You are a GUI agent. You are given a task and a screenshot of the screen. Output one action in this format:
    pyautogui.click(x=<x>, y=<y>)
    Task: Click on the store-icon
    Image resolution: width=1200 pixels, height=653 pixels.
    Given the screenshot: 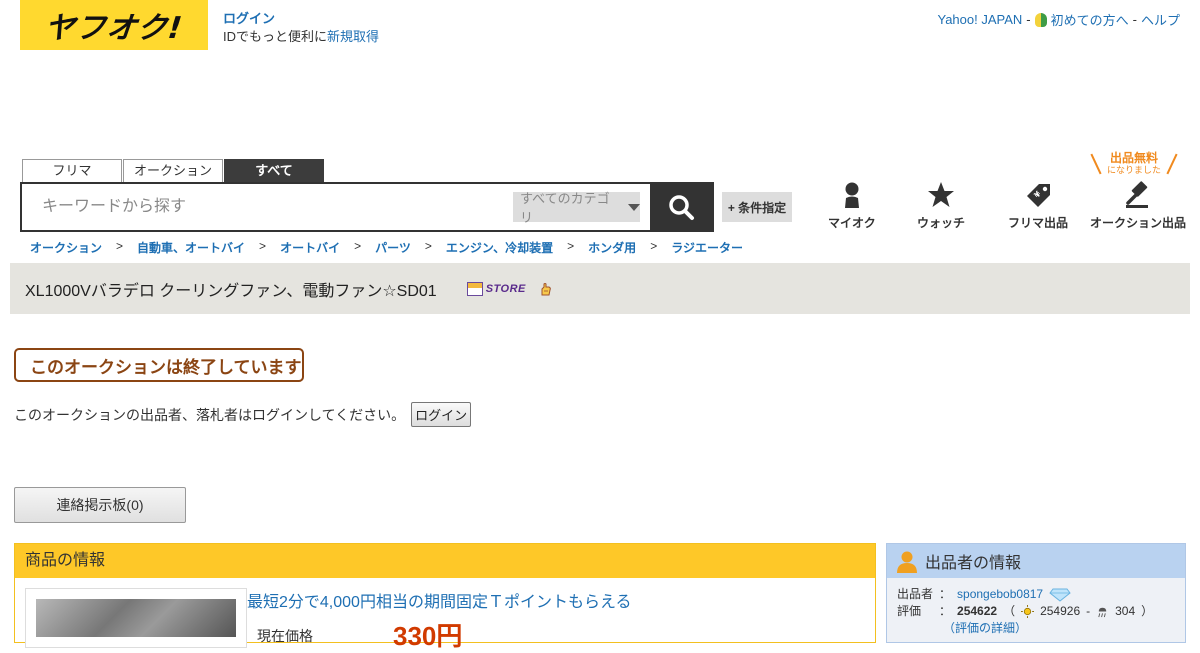 What is the action you would take?
    pyautogui.click(x=474, y=288)
    